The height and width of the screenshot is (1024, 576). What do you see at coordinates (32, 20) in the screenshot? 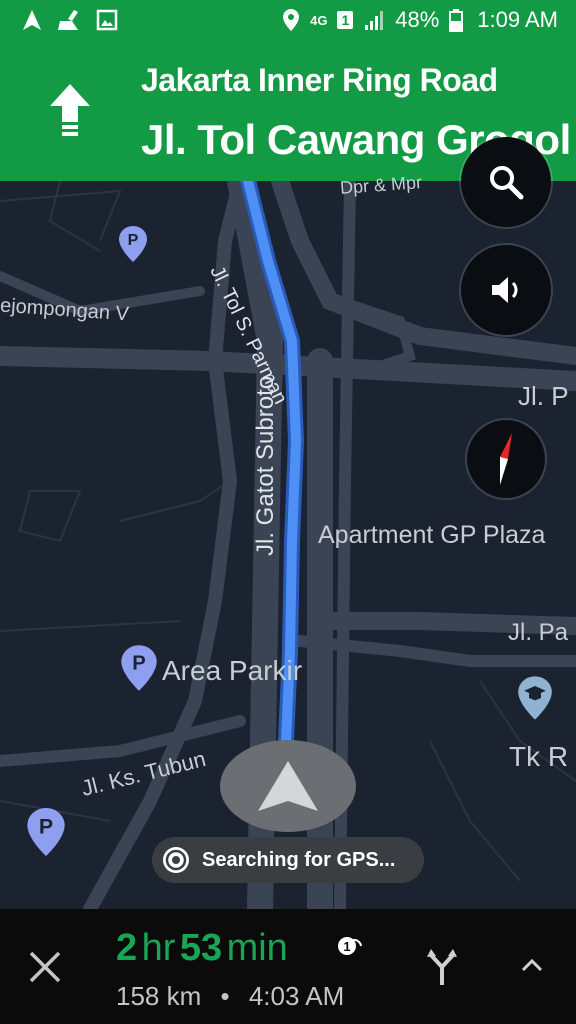
I see `navigation-icon` at bounding box center [32, 20].